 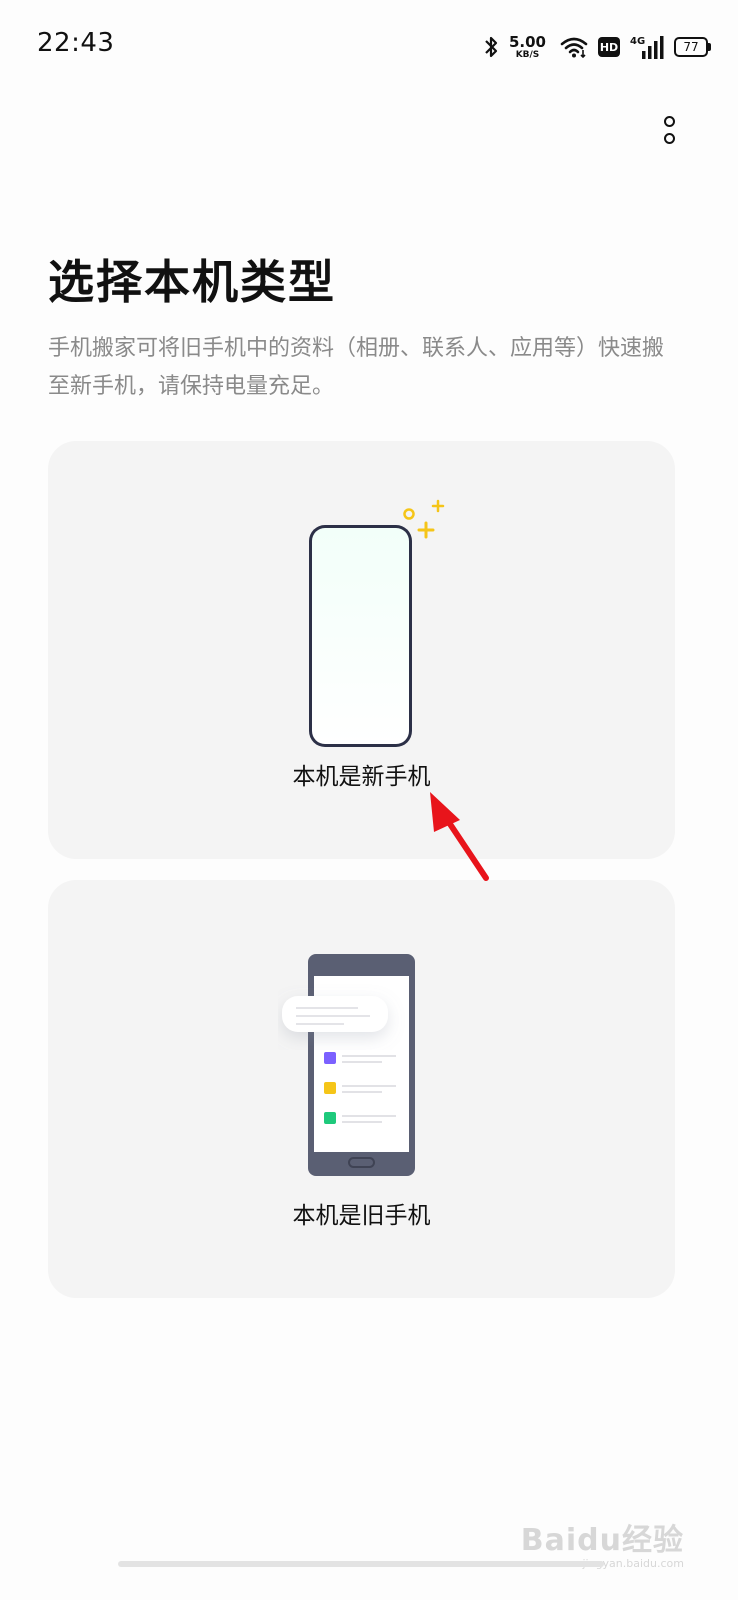 What do you see at coordinates (647, 47) in the screenshot?
I see `signal-icon: 4G` at bounding box center [647, 47].